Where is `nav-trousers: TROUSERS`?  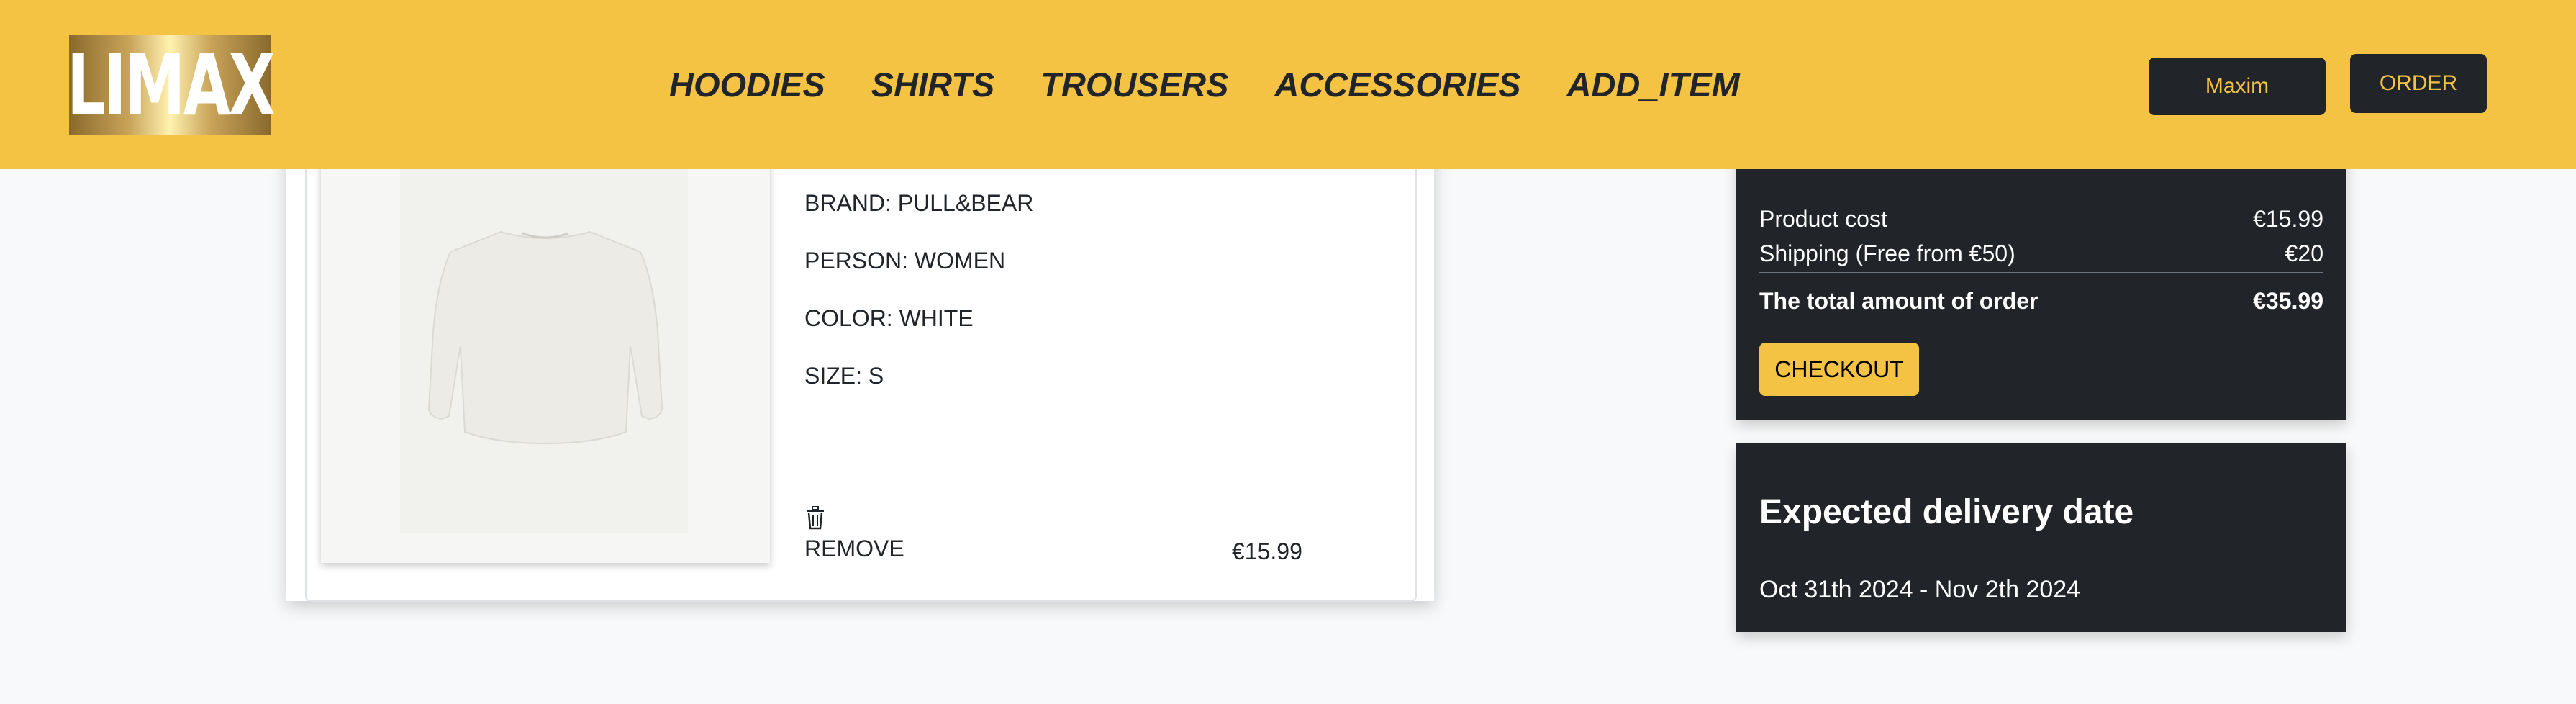 nav-trousers: TROUSERS is located at coordinates (1134, 85).